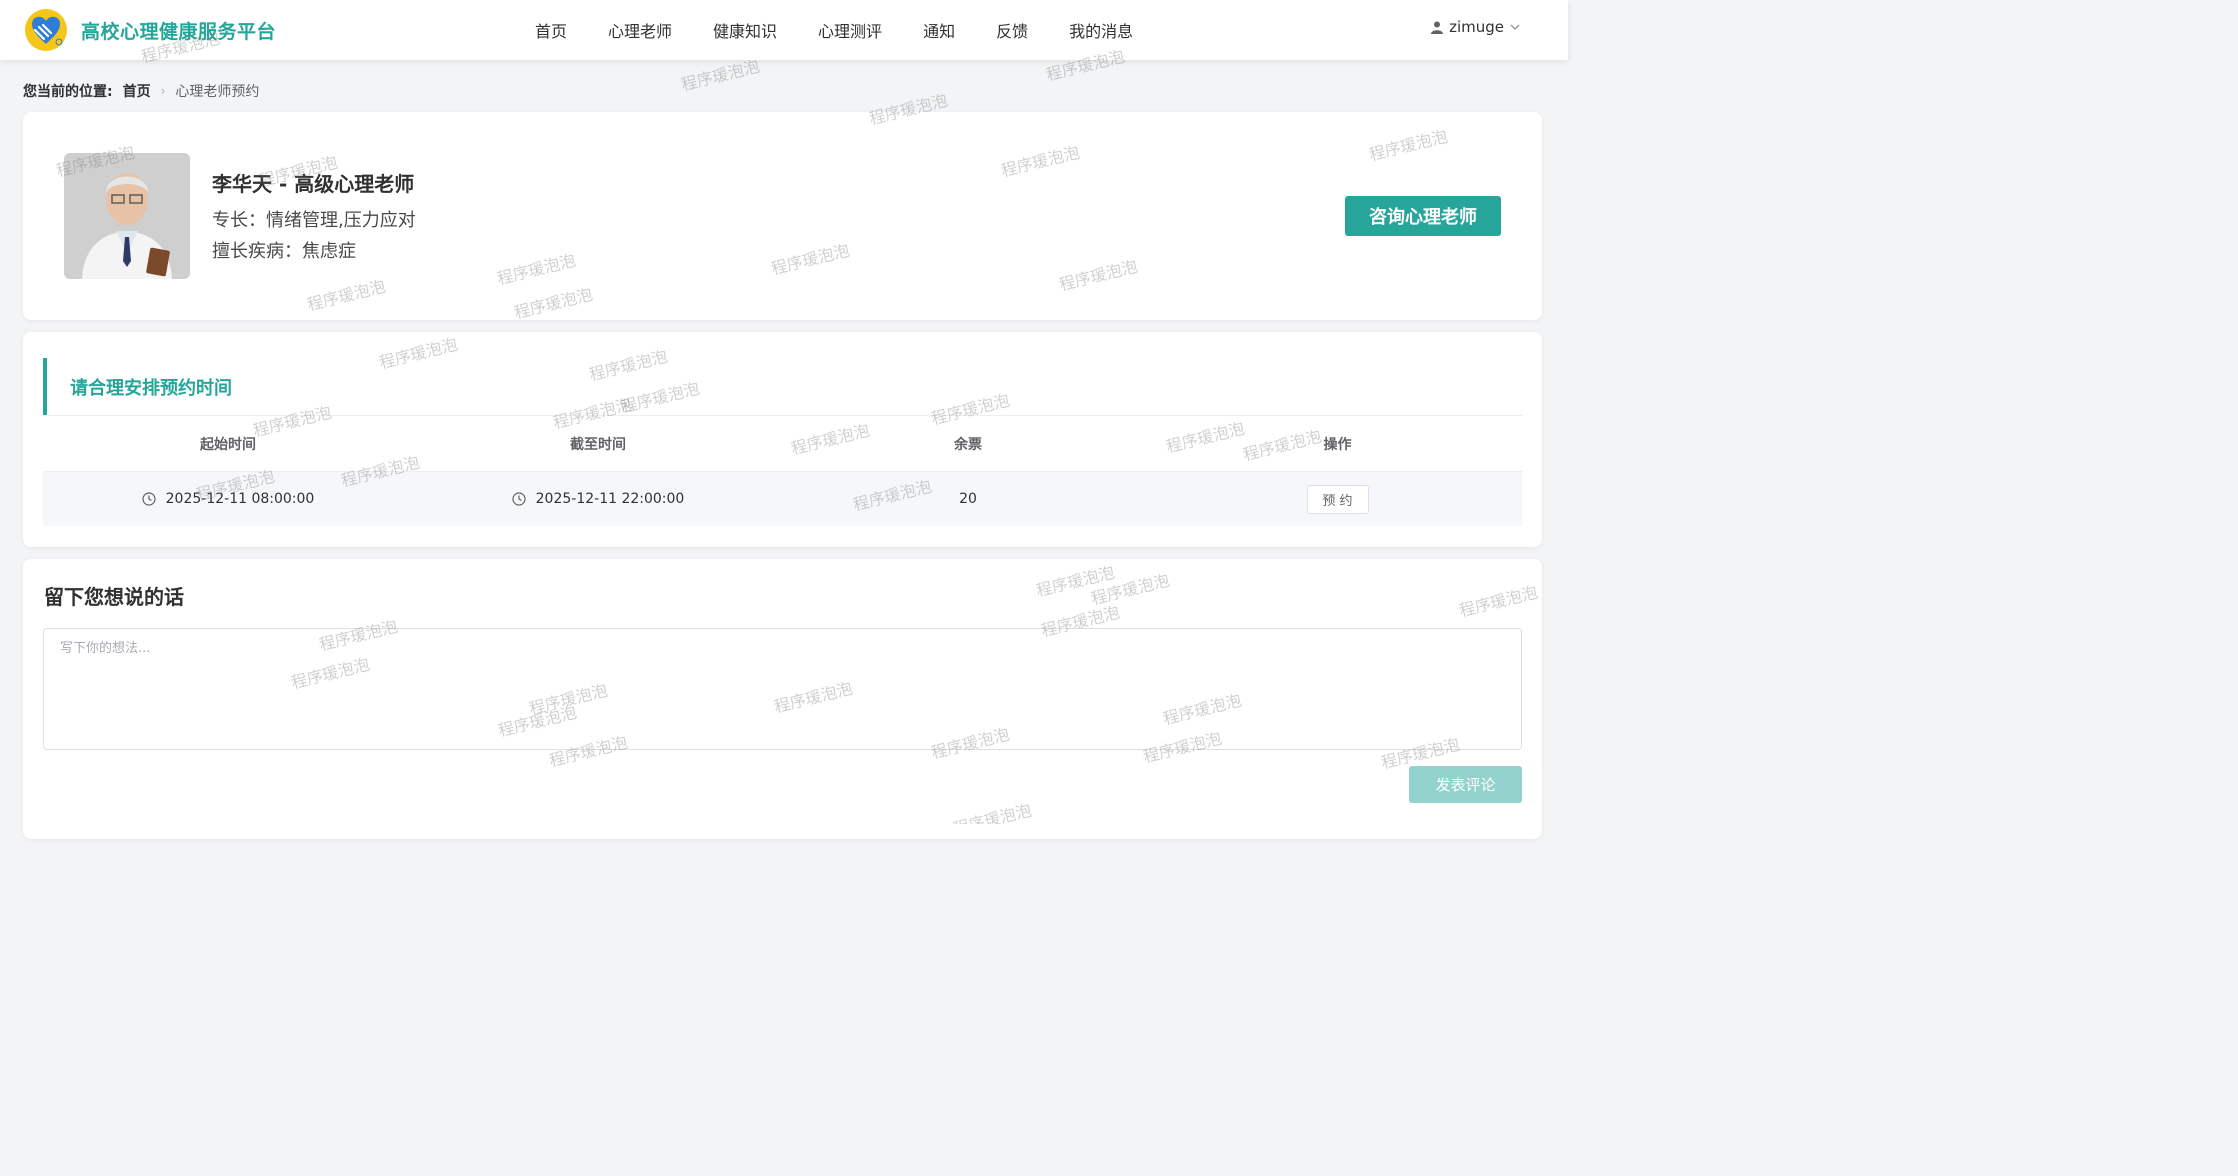 This screenshot has width=2238, height=1176. What do you see at coordinates (1465, 784) in the screenshot?
I see `submit-comment-button: 发表评论` at bounding box center [1465, 784].